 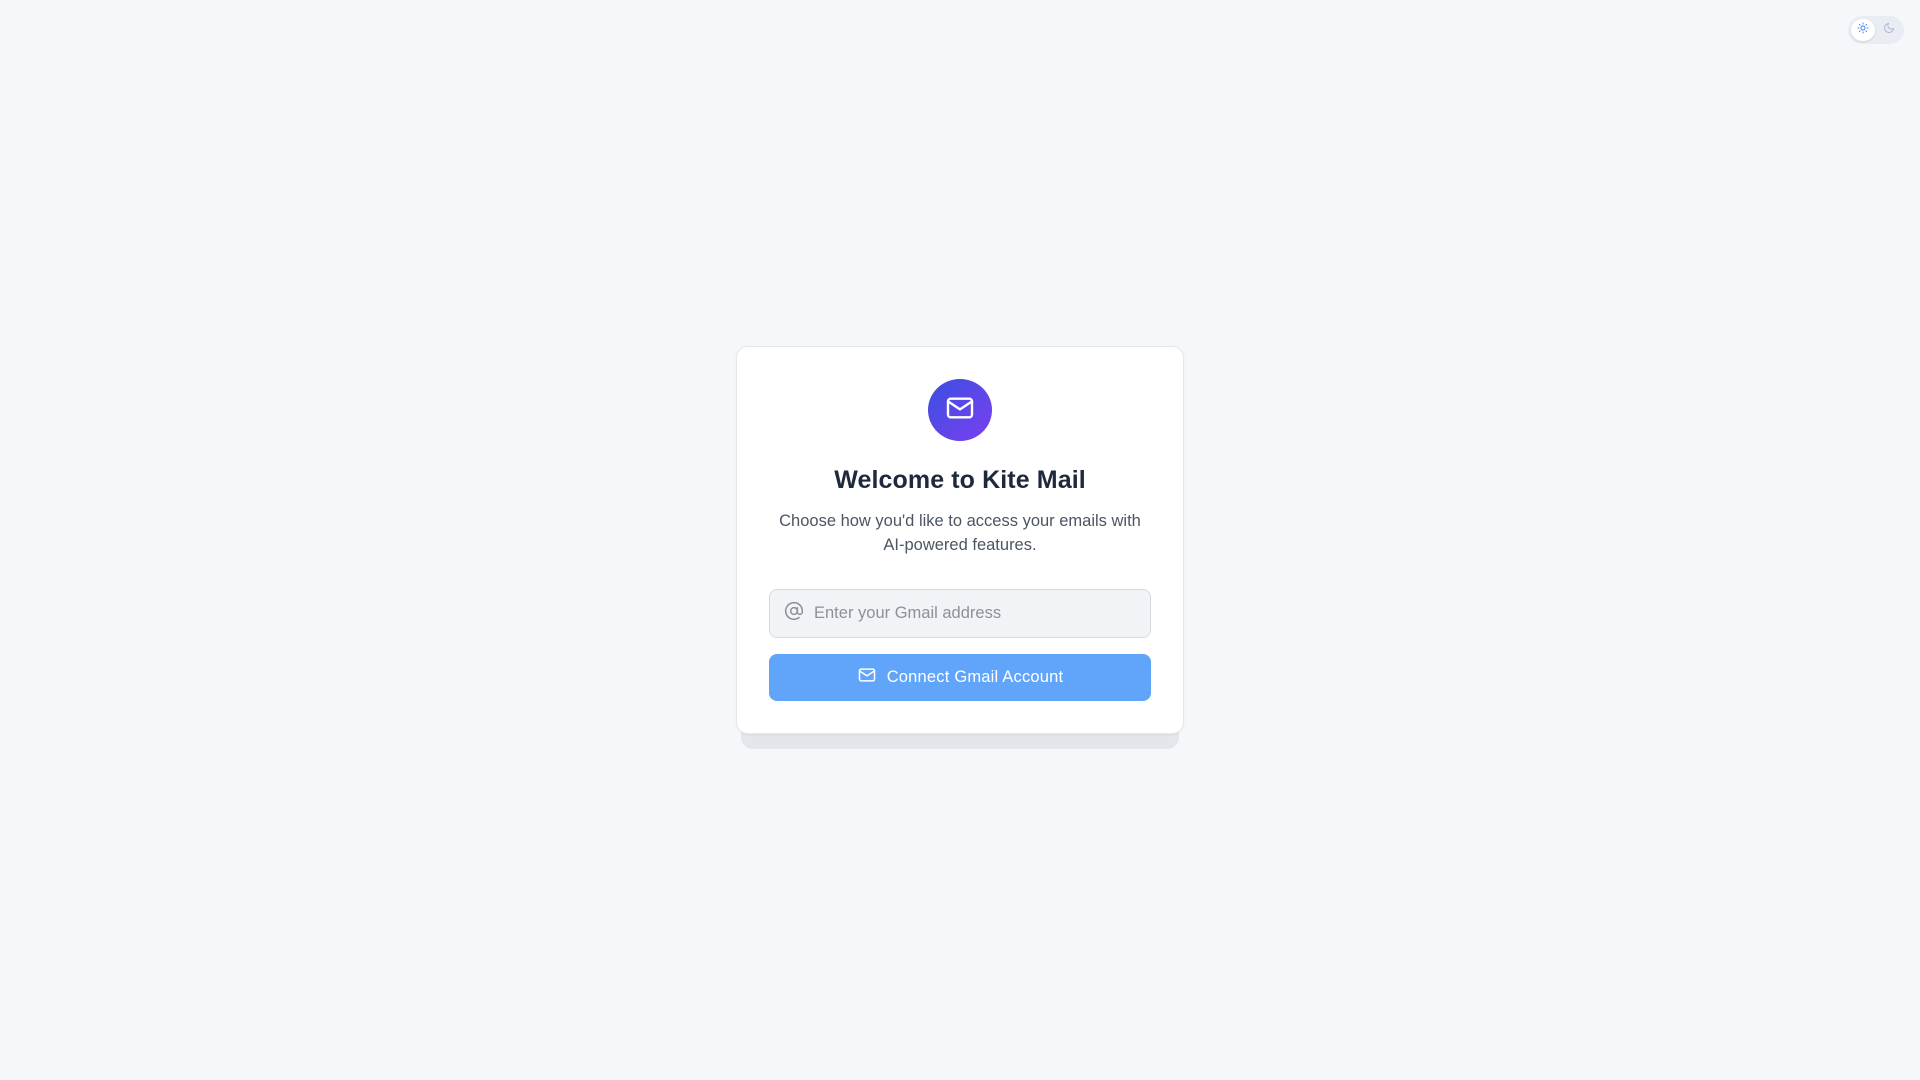 I want to click on email-input, so click(x=974, y=614).